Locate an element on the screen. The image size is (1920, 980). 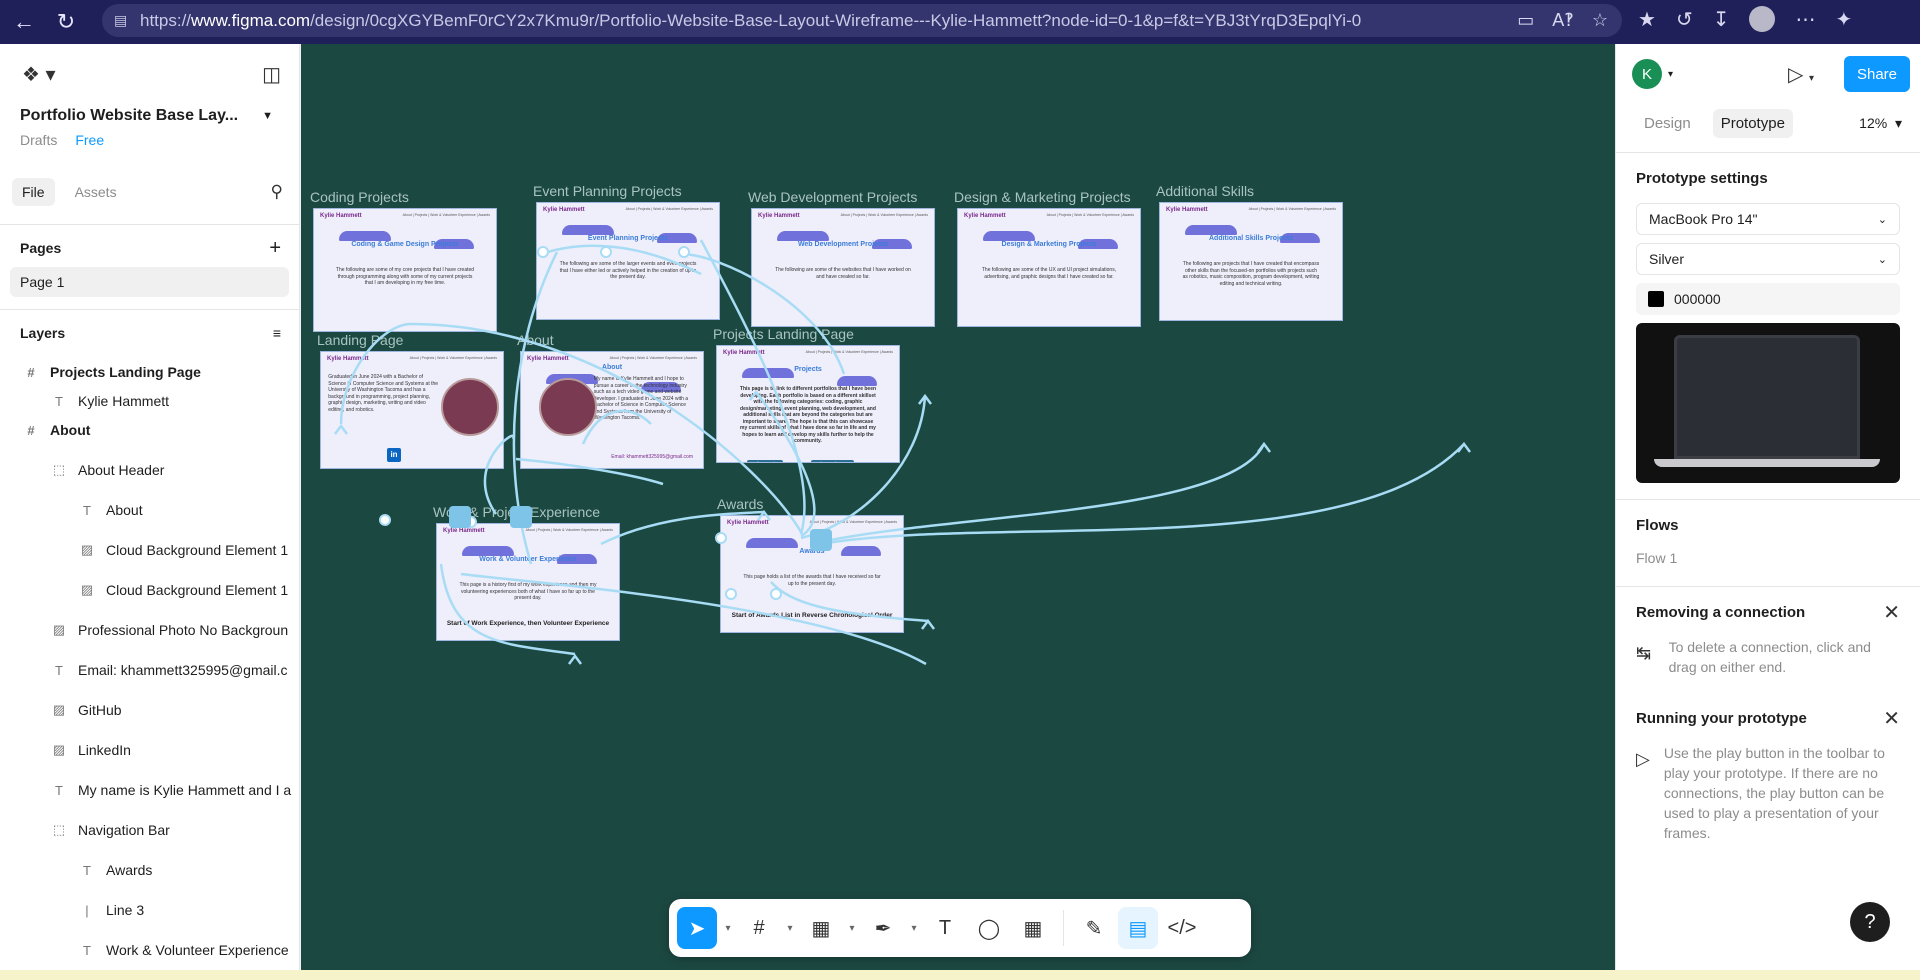
background-color-field: 000000 is located at coordinates (1768, 299).